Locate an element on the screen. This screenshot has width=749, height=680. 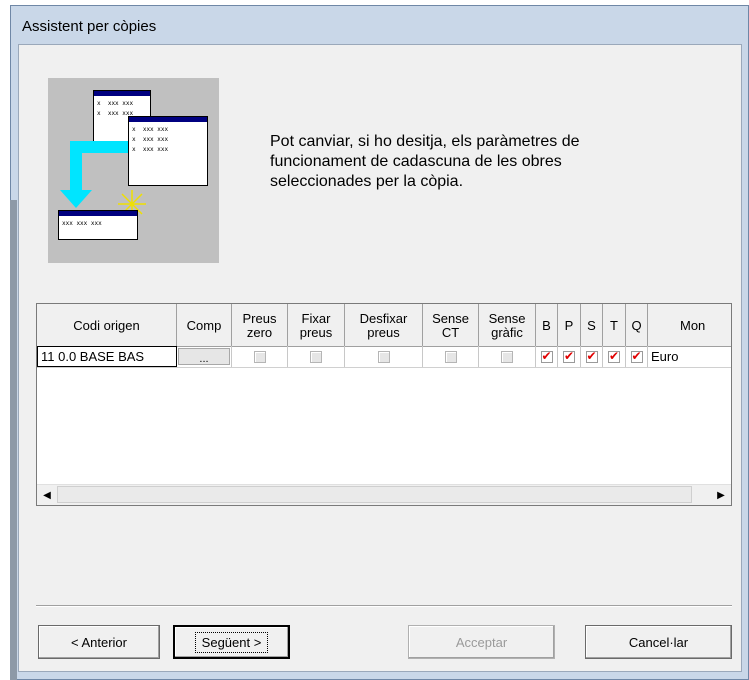
seguent-button: Següent > is located at coordinates (231, 642).